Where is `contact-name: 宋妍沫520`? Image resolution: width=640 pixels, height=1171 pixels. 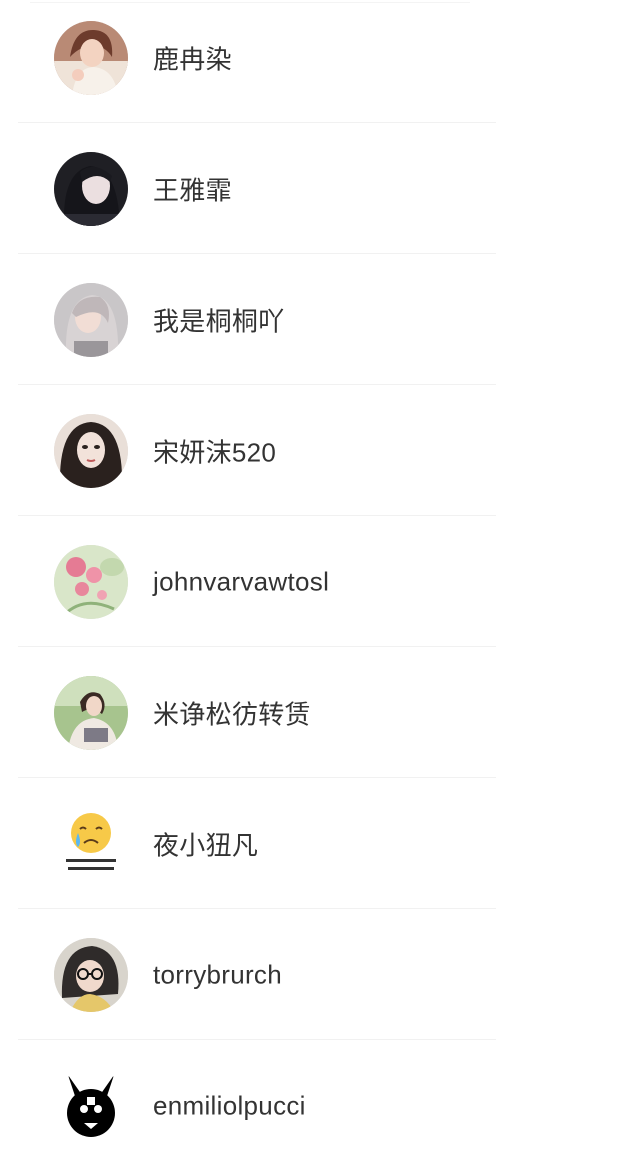
contact-name: 宋妍沫520 is located at coordinates (215, 452).